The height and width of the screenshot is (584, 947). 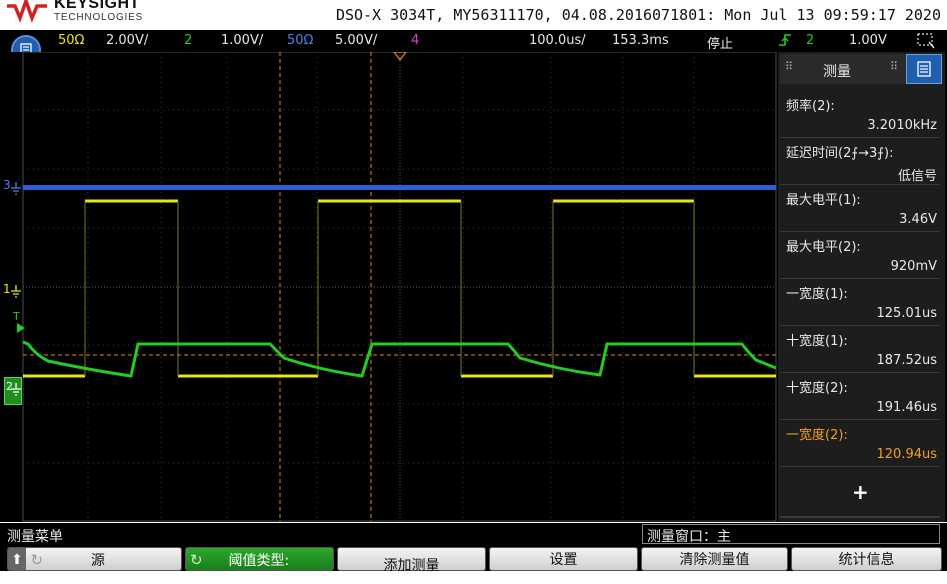 I want to click on measurement-value: 120.94us, so click(x=907, y=454).